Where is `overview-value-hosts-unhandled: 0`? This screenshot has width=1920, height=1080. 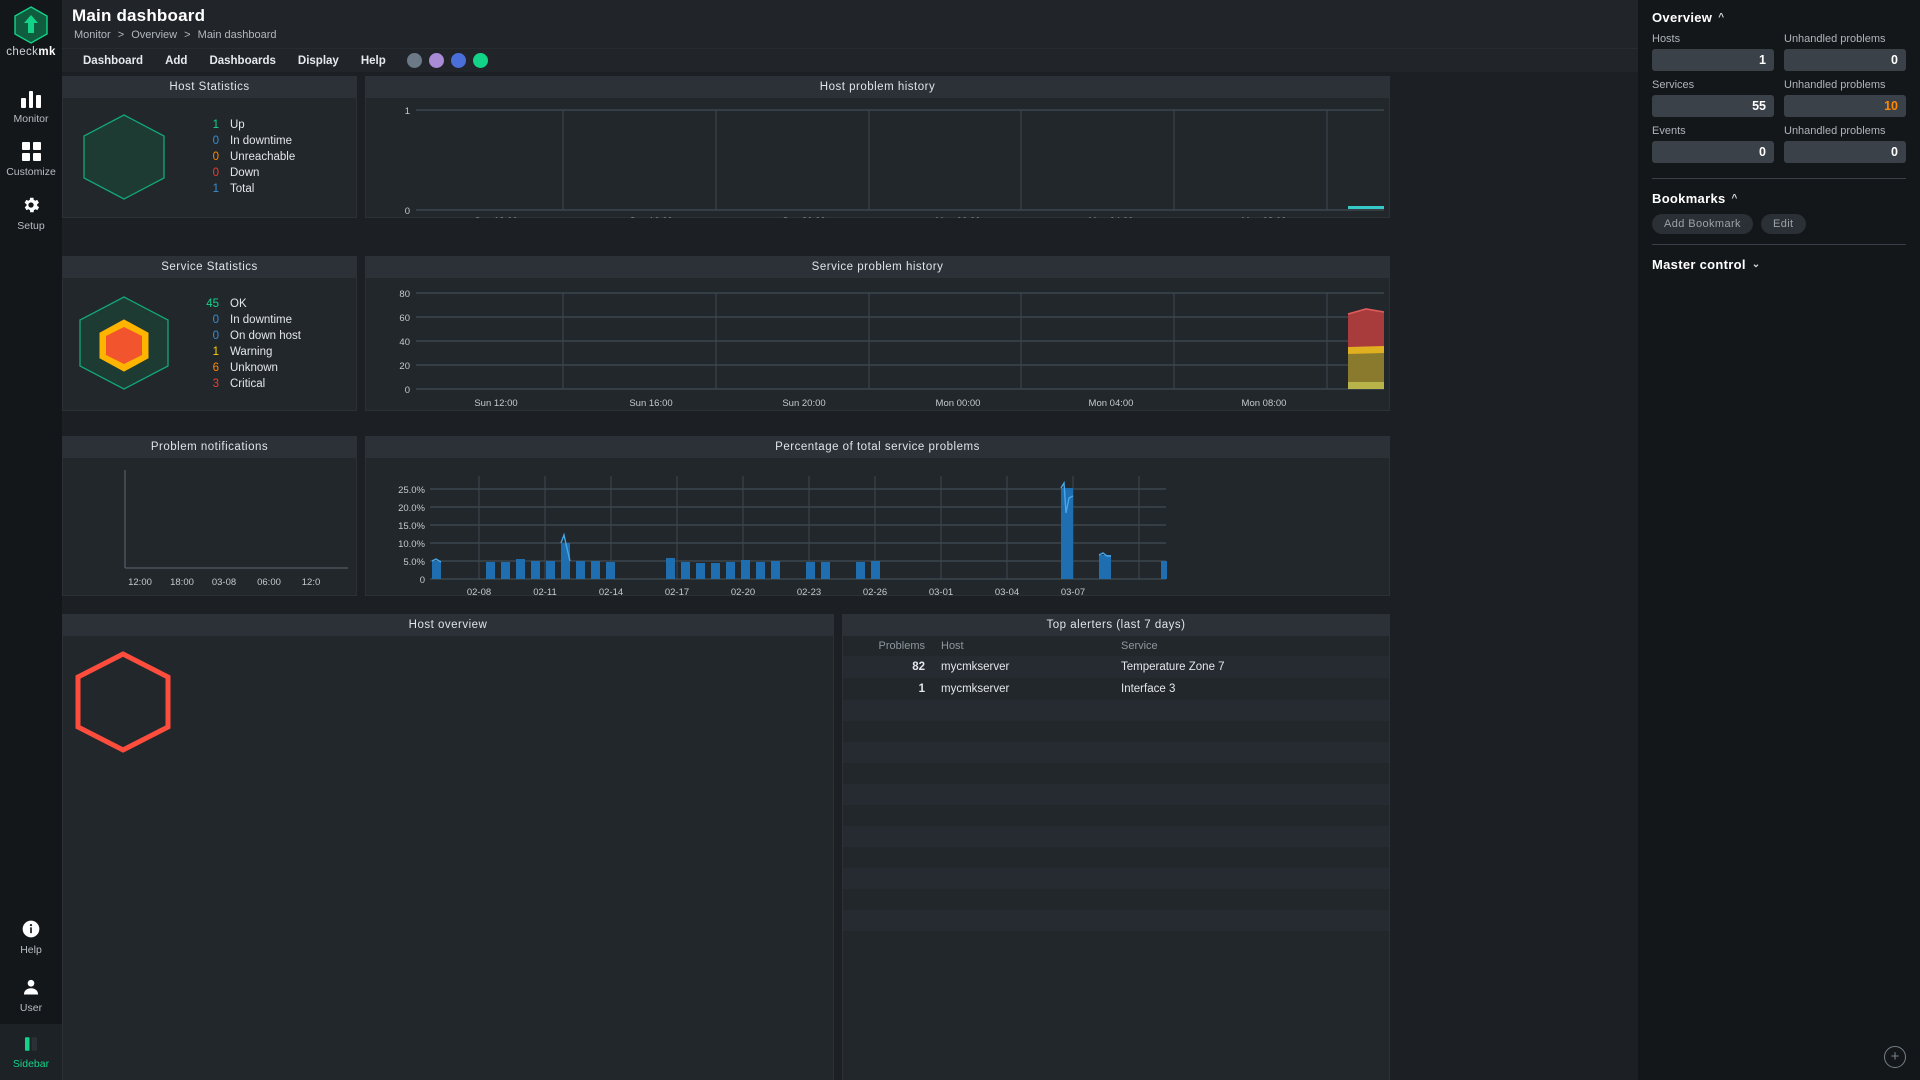 overview-value-hosts-unhandled: 0 is located at coordinates (1845, 60).